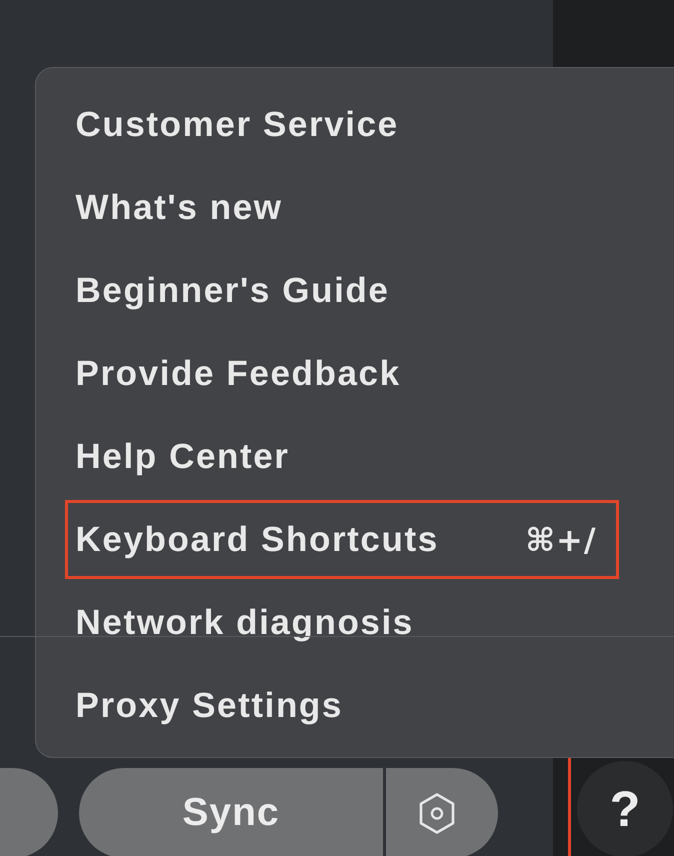 The height and width of the screenshot is (856, 674). I want to click on help-button: ?, so click(625, 808).